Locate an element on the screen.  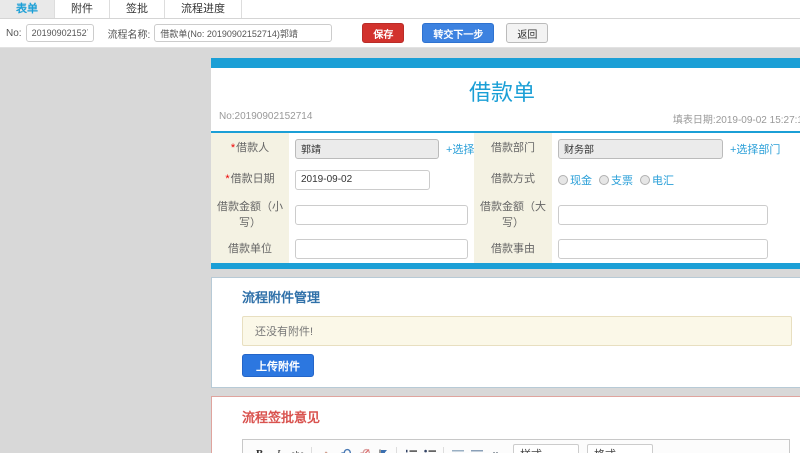
link-icon is located at coordinates (344, 449).